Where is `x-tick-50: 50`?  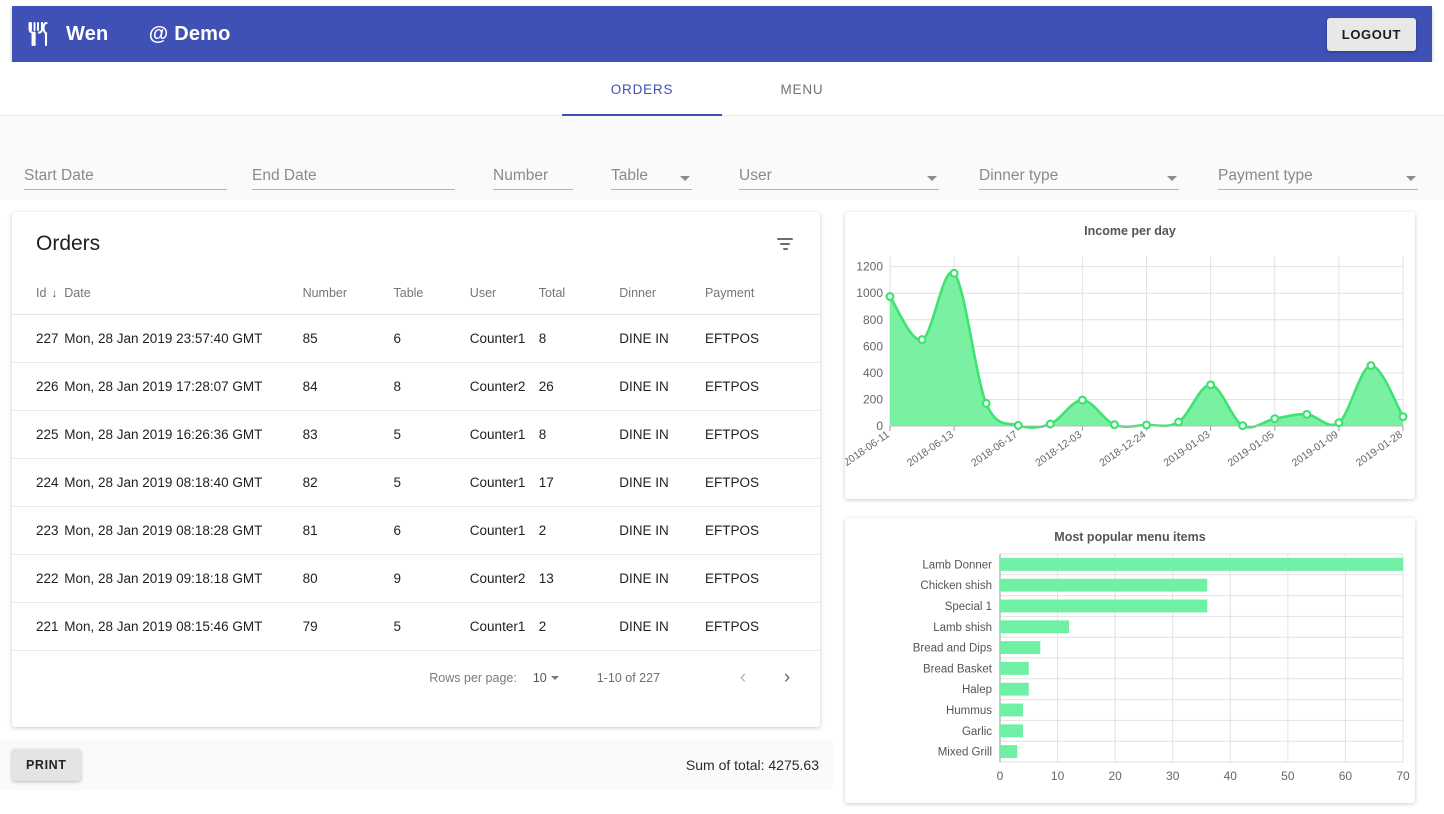
x-tick-50: 50 is located at coordinates (1288, 776).